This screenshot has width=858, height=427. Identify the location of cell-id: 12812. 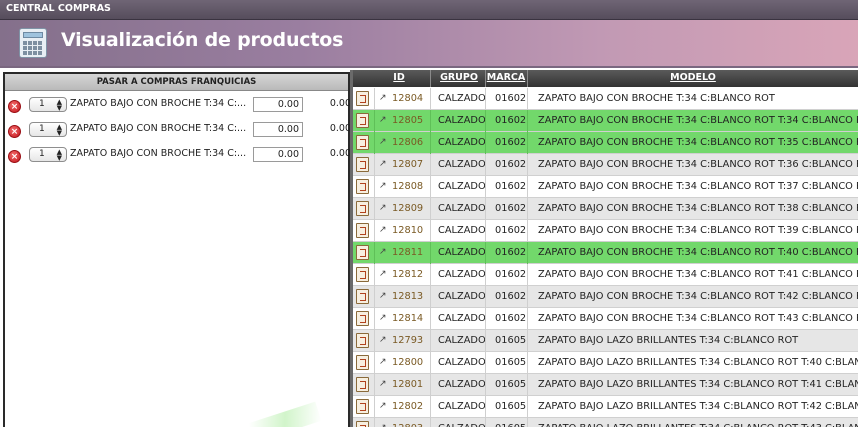
(407, 274).